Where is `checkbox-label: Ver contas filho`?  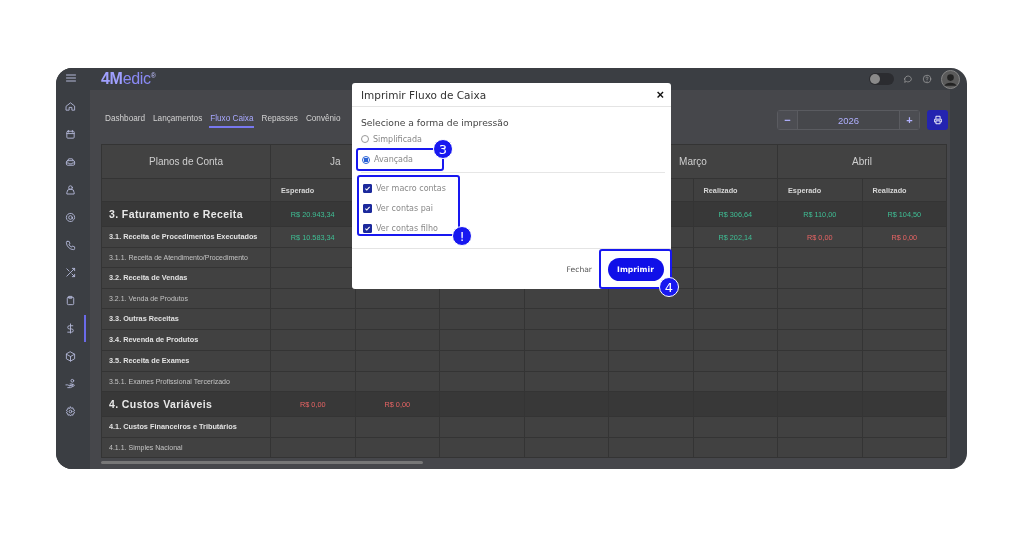 checkbox-label: Ver contas filho is located at coordinates (407, 228).